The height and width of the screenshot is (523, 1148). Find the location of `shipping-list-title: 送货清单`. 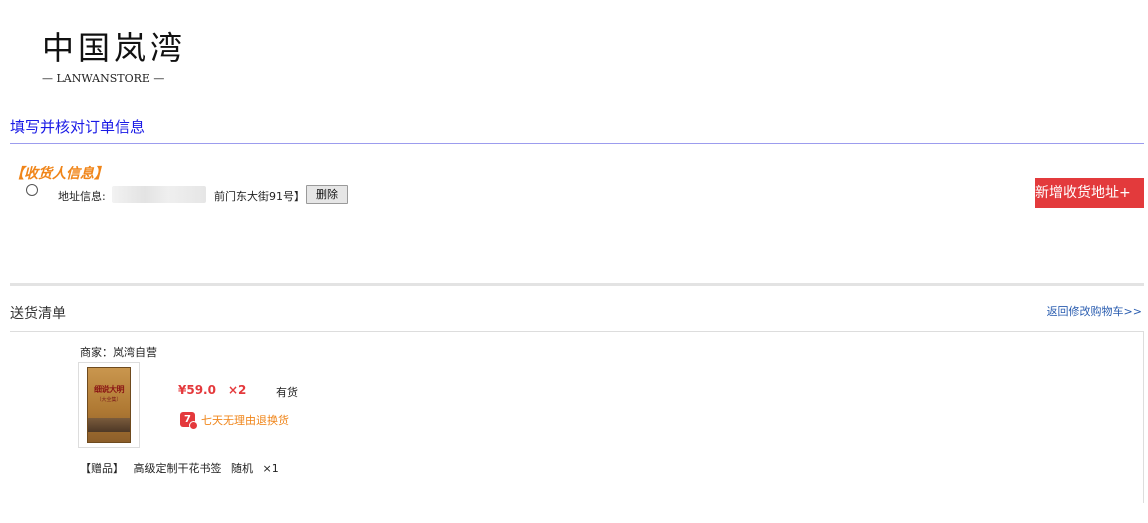

shipping-list-title: 送货清单 is located at coordinates (38, 314).